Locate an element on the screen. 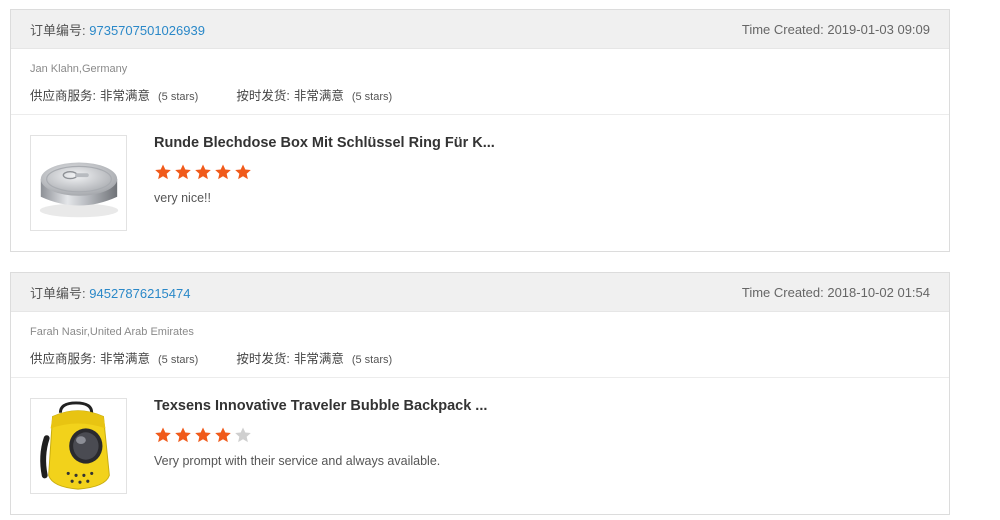 This screenshot has width=1000, height=520. order-number: 订单编号: 9735707501026939 is located at coordinates (117, 29).